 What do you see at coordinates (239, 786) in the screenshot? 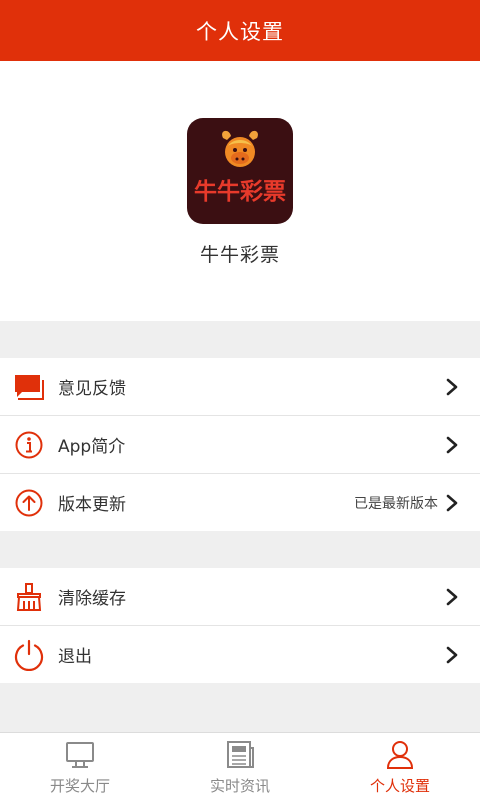
I see `tab-label: 实时资讯` at bounding box center [239, 786].